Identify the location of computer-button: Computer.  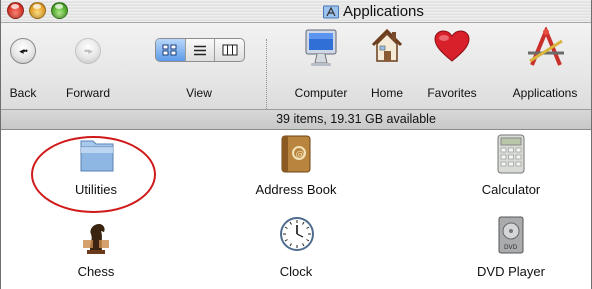
(321, 66).